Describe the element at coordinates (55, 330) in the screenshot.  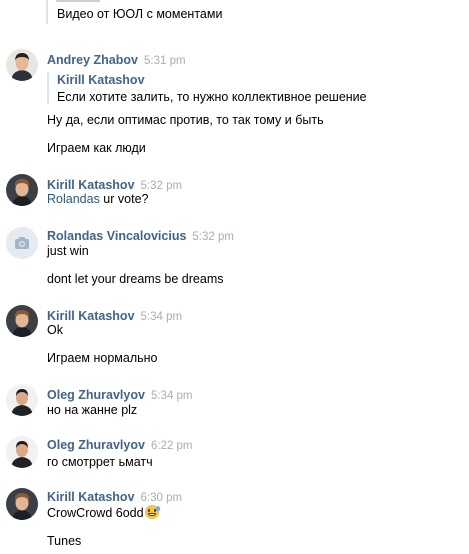
I see `message-text: Ok` at that location.